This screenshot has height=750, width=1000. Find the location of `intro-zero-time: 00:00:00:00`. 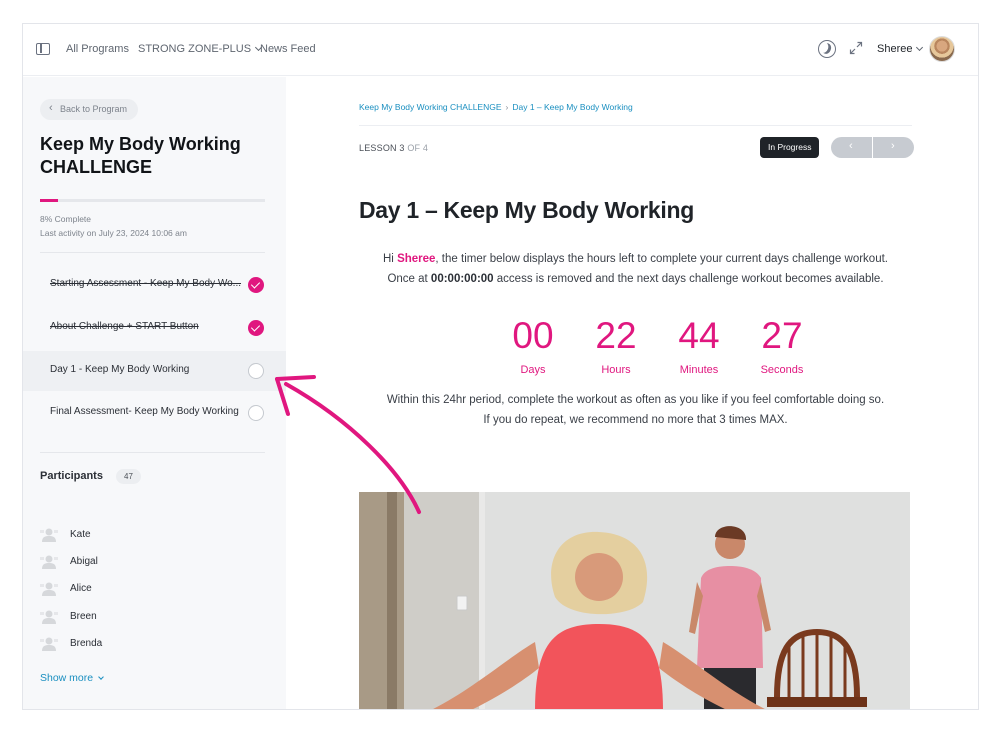

intro-zero-time: 00:00:00:00 is located at coordinates (462, 279).